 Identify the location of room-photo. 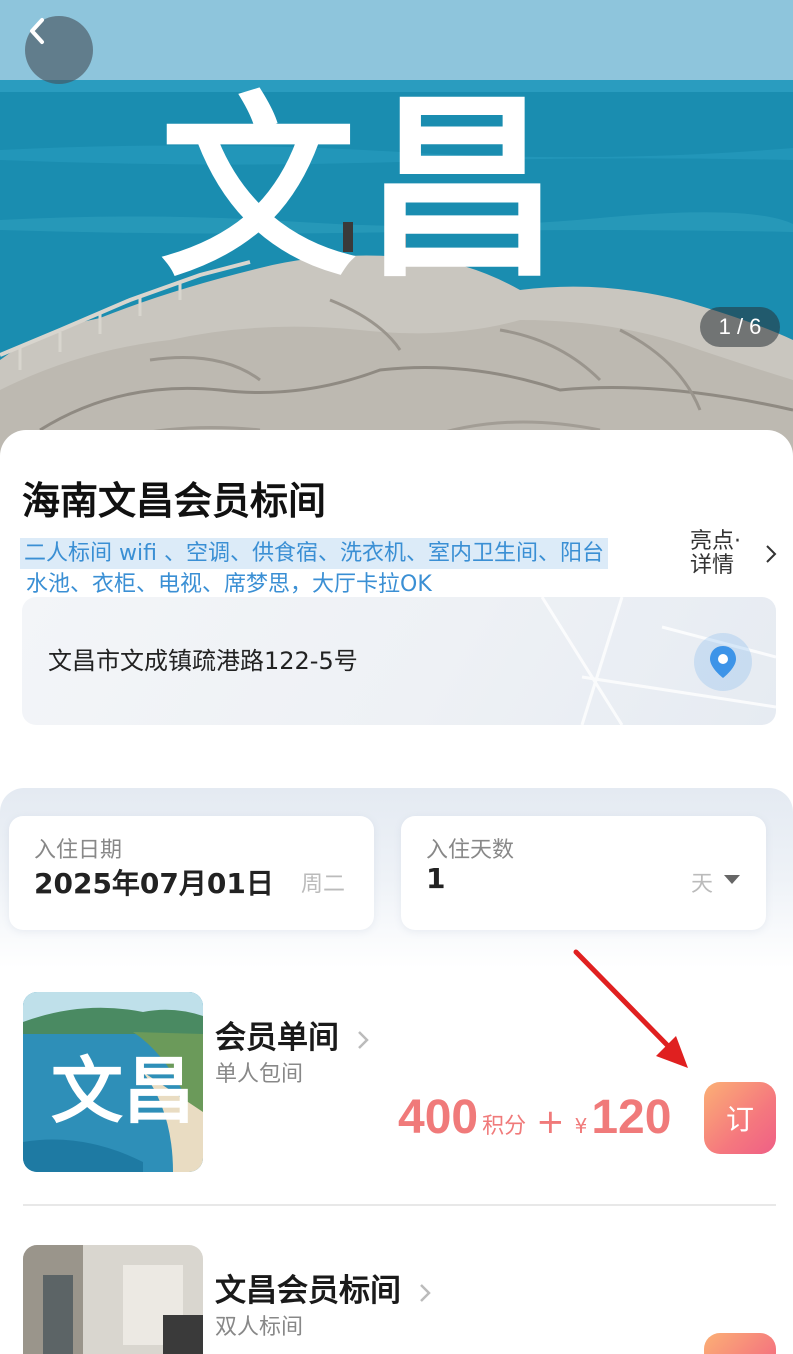
(113, 1299).